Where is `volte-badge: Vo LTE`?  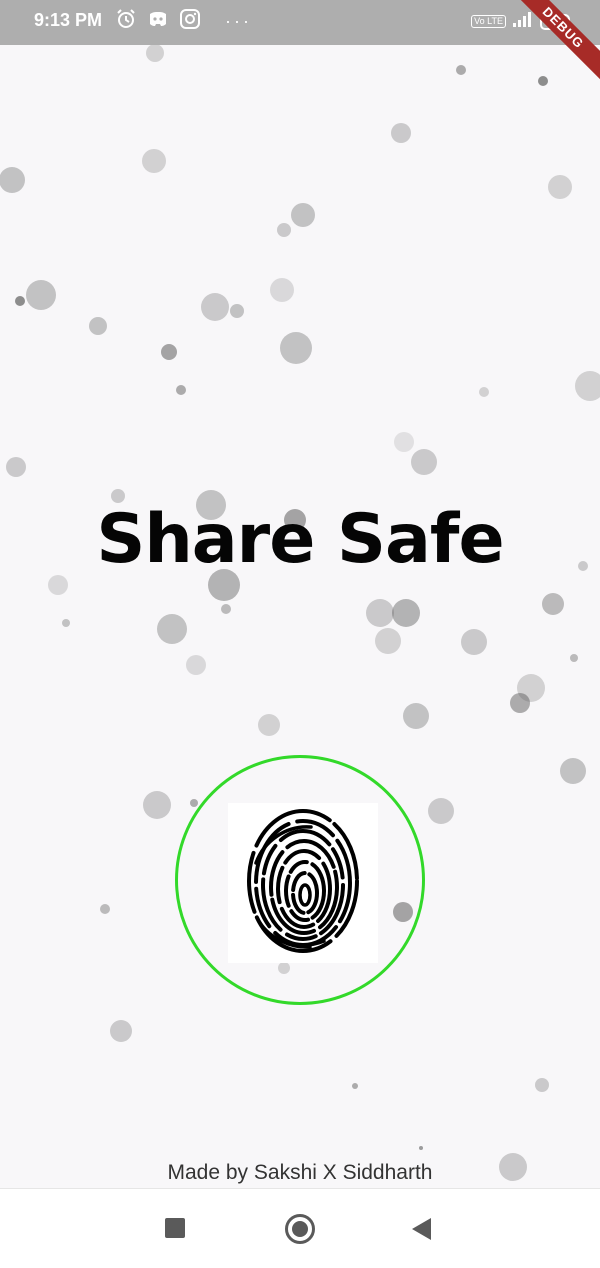 volte-badge: Vo LTE is located at coordinates (488, 21).